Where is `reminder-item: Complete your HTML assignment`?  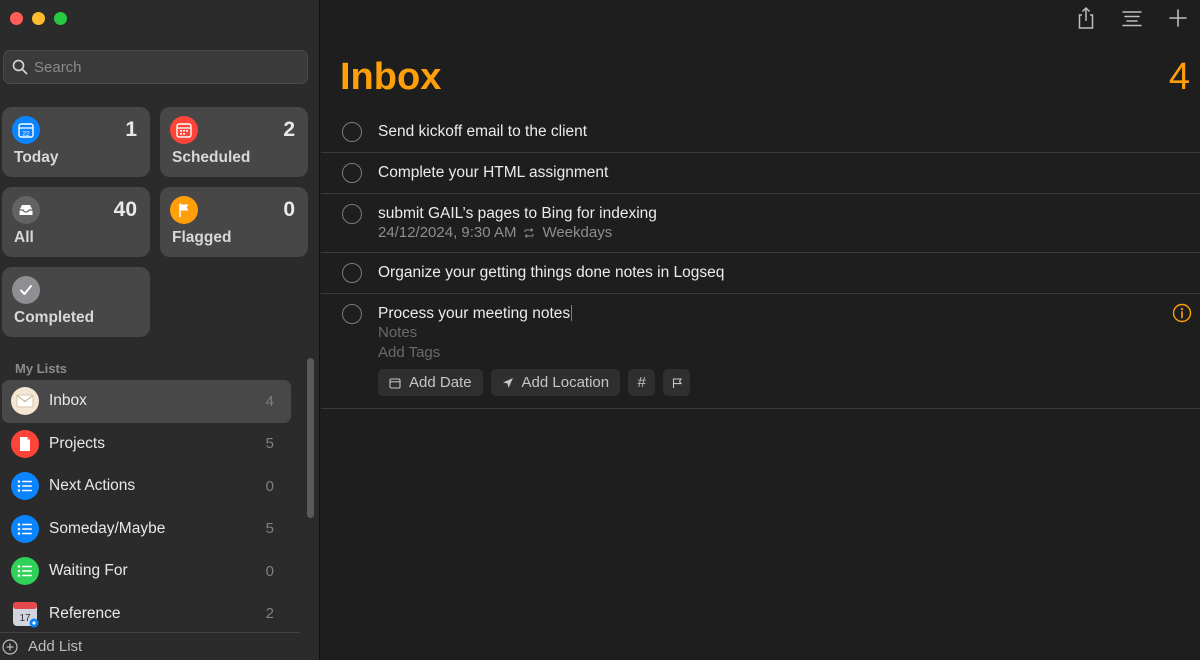
reminder-item: Complete your HTML assignment is located at coordinates (760, 173).